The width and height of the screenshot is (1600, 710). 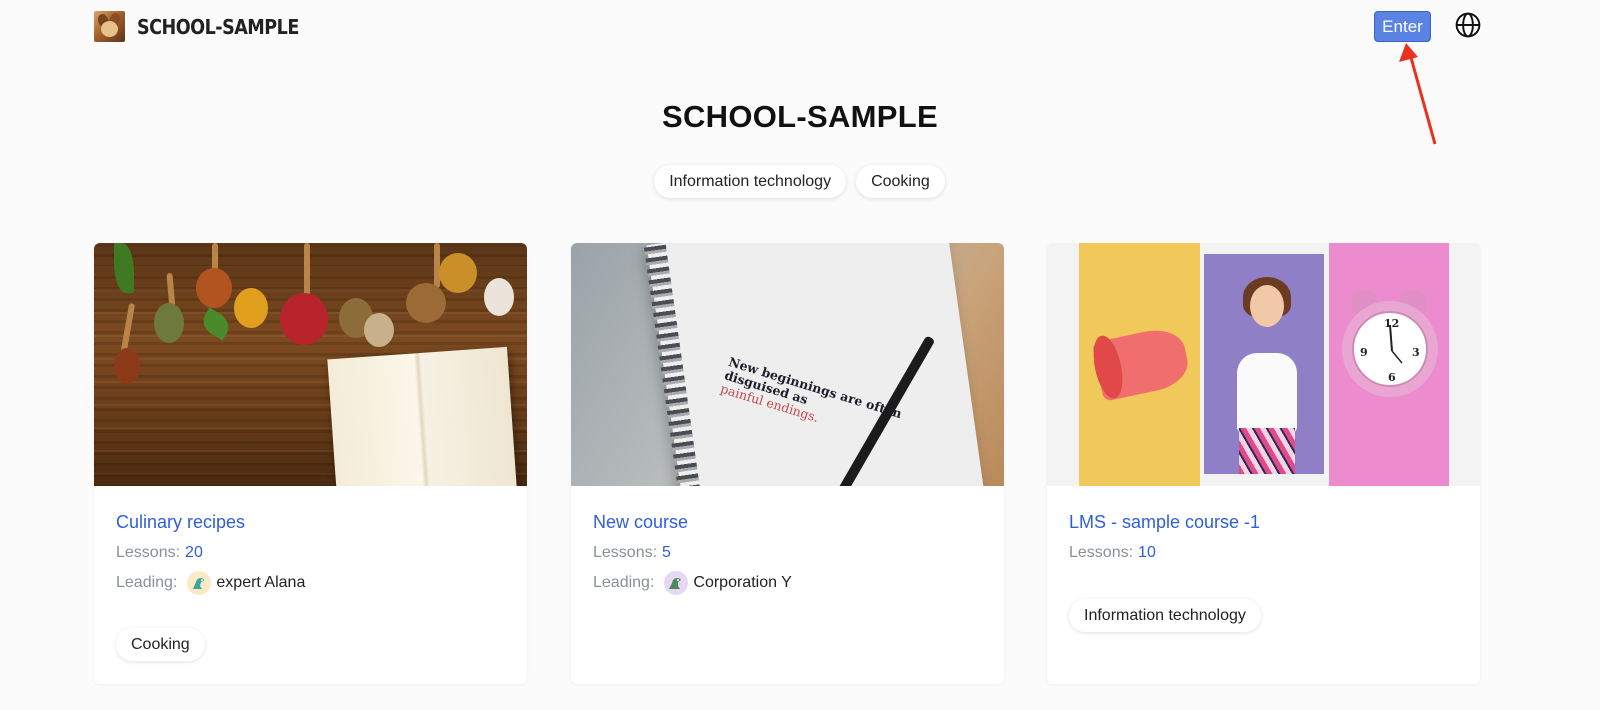 What do you see at coordinates (1468, 25) in the screenshot?
I see `globe-icon` at bounding box center [1468, 25].